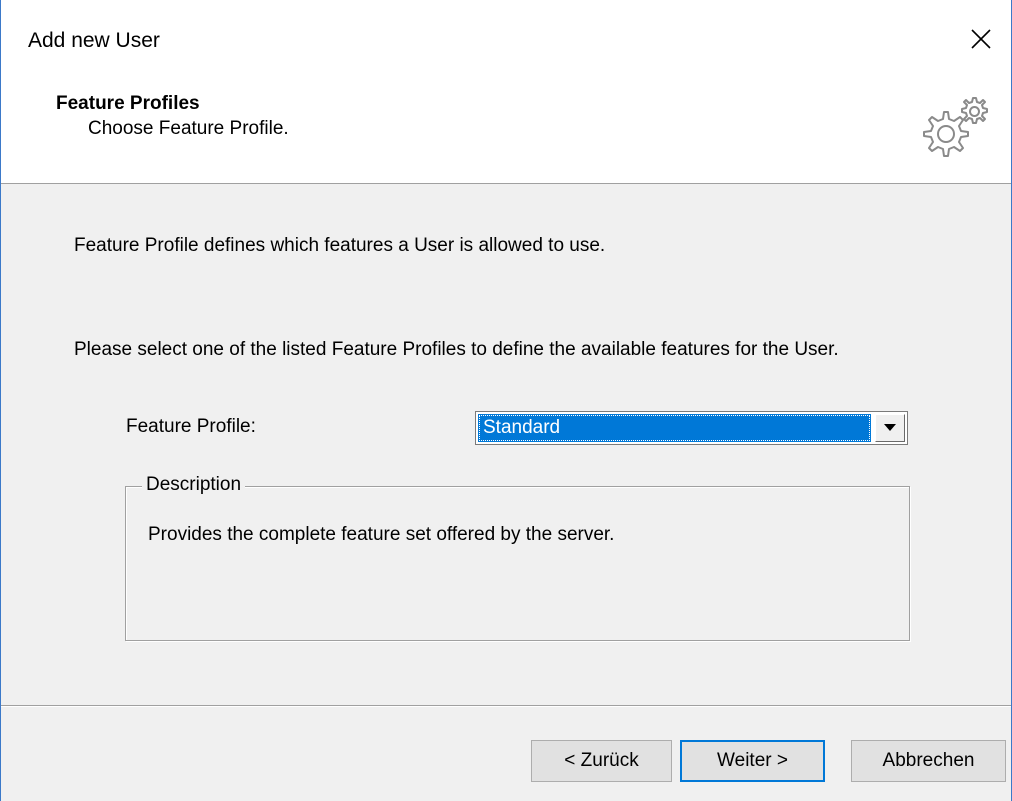 Image resolution: width=1012 pixels, height=801 pixels. What do you see at coordinates (188, 128) in the screenshot?
I see `header-subtitle: Choose Feature Profile.` at bounding box center [188, 128].